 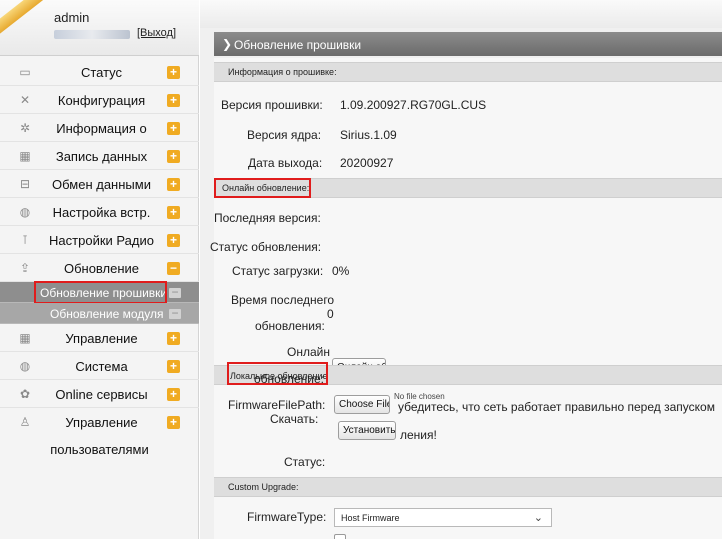 I want to click on firmware-type-label: FirmwareType:, so click(x=287, y=517).